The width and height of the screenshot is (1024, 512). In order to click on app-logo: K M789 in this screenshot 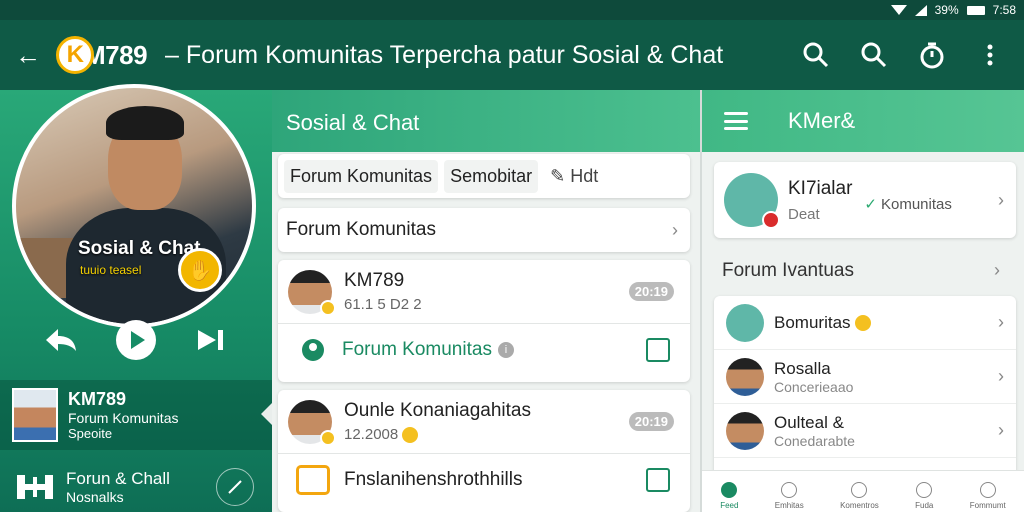, I will do `click(102, 55)`.